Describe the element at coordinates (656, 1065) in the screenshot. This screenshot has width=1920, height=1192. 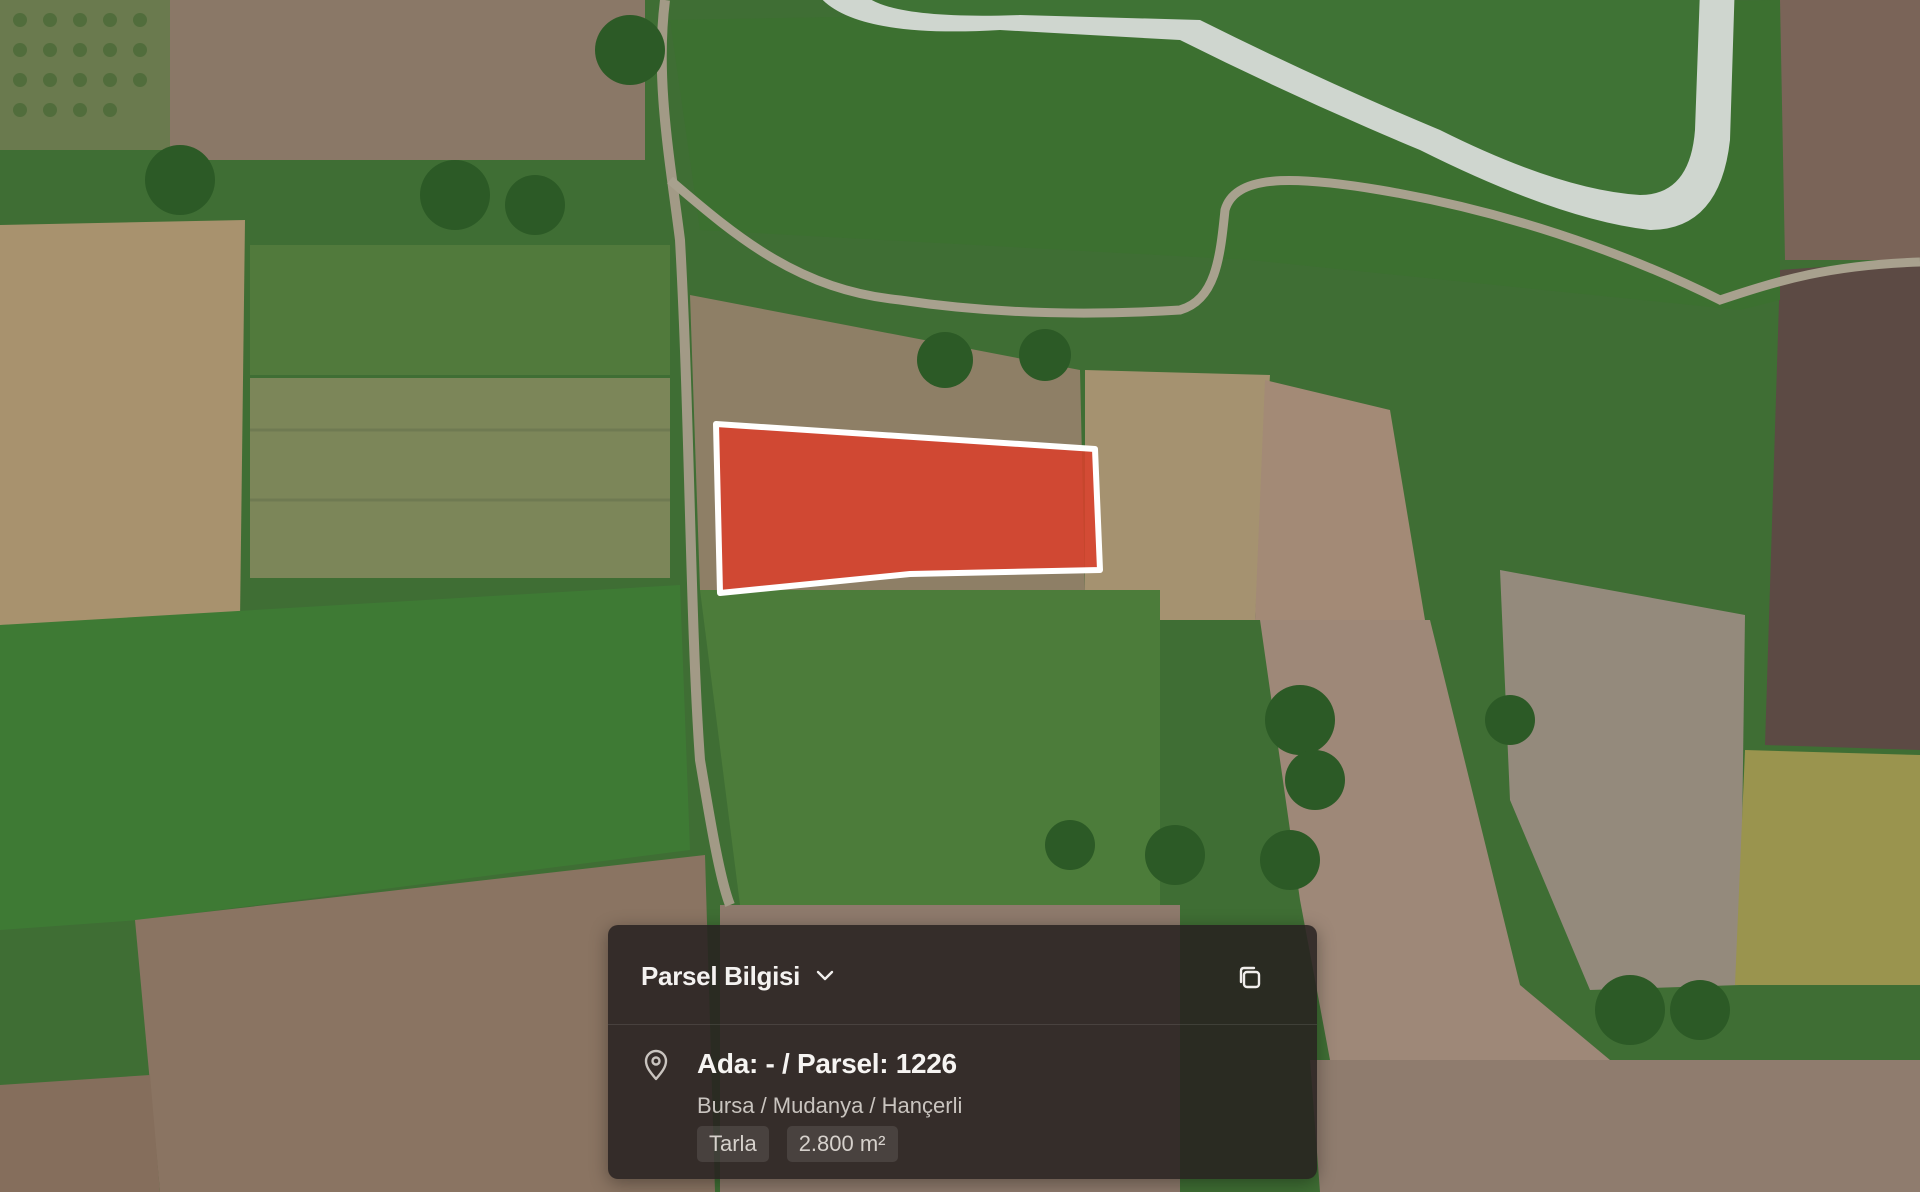
I see `map-pin-icon` at that location.